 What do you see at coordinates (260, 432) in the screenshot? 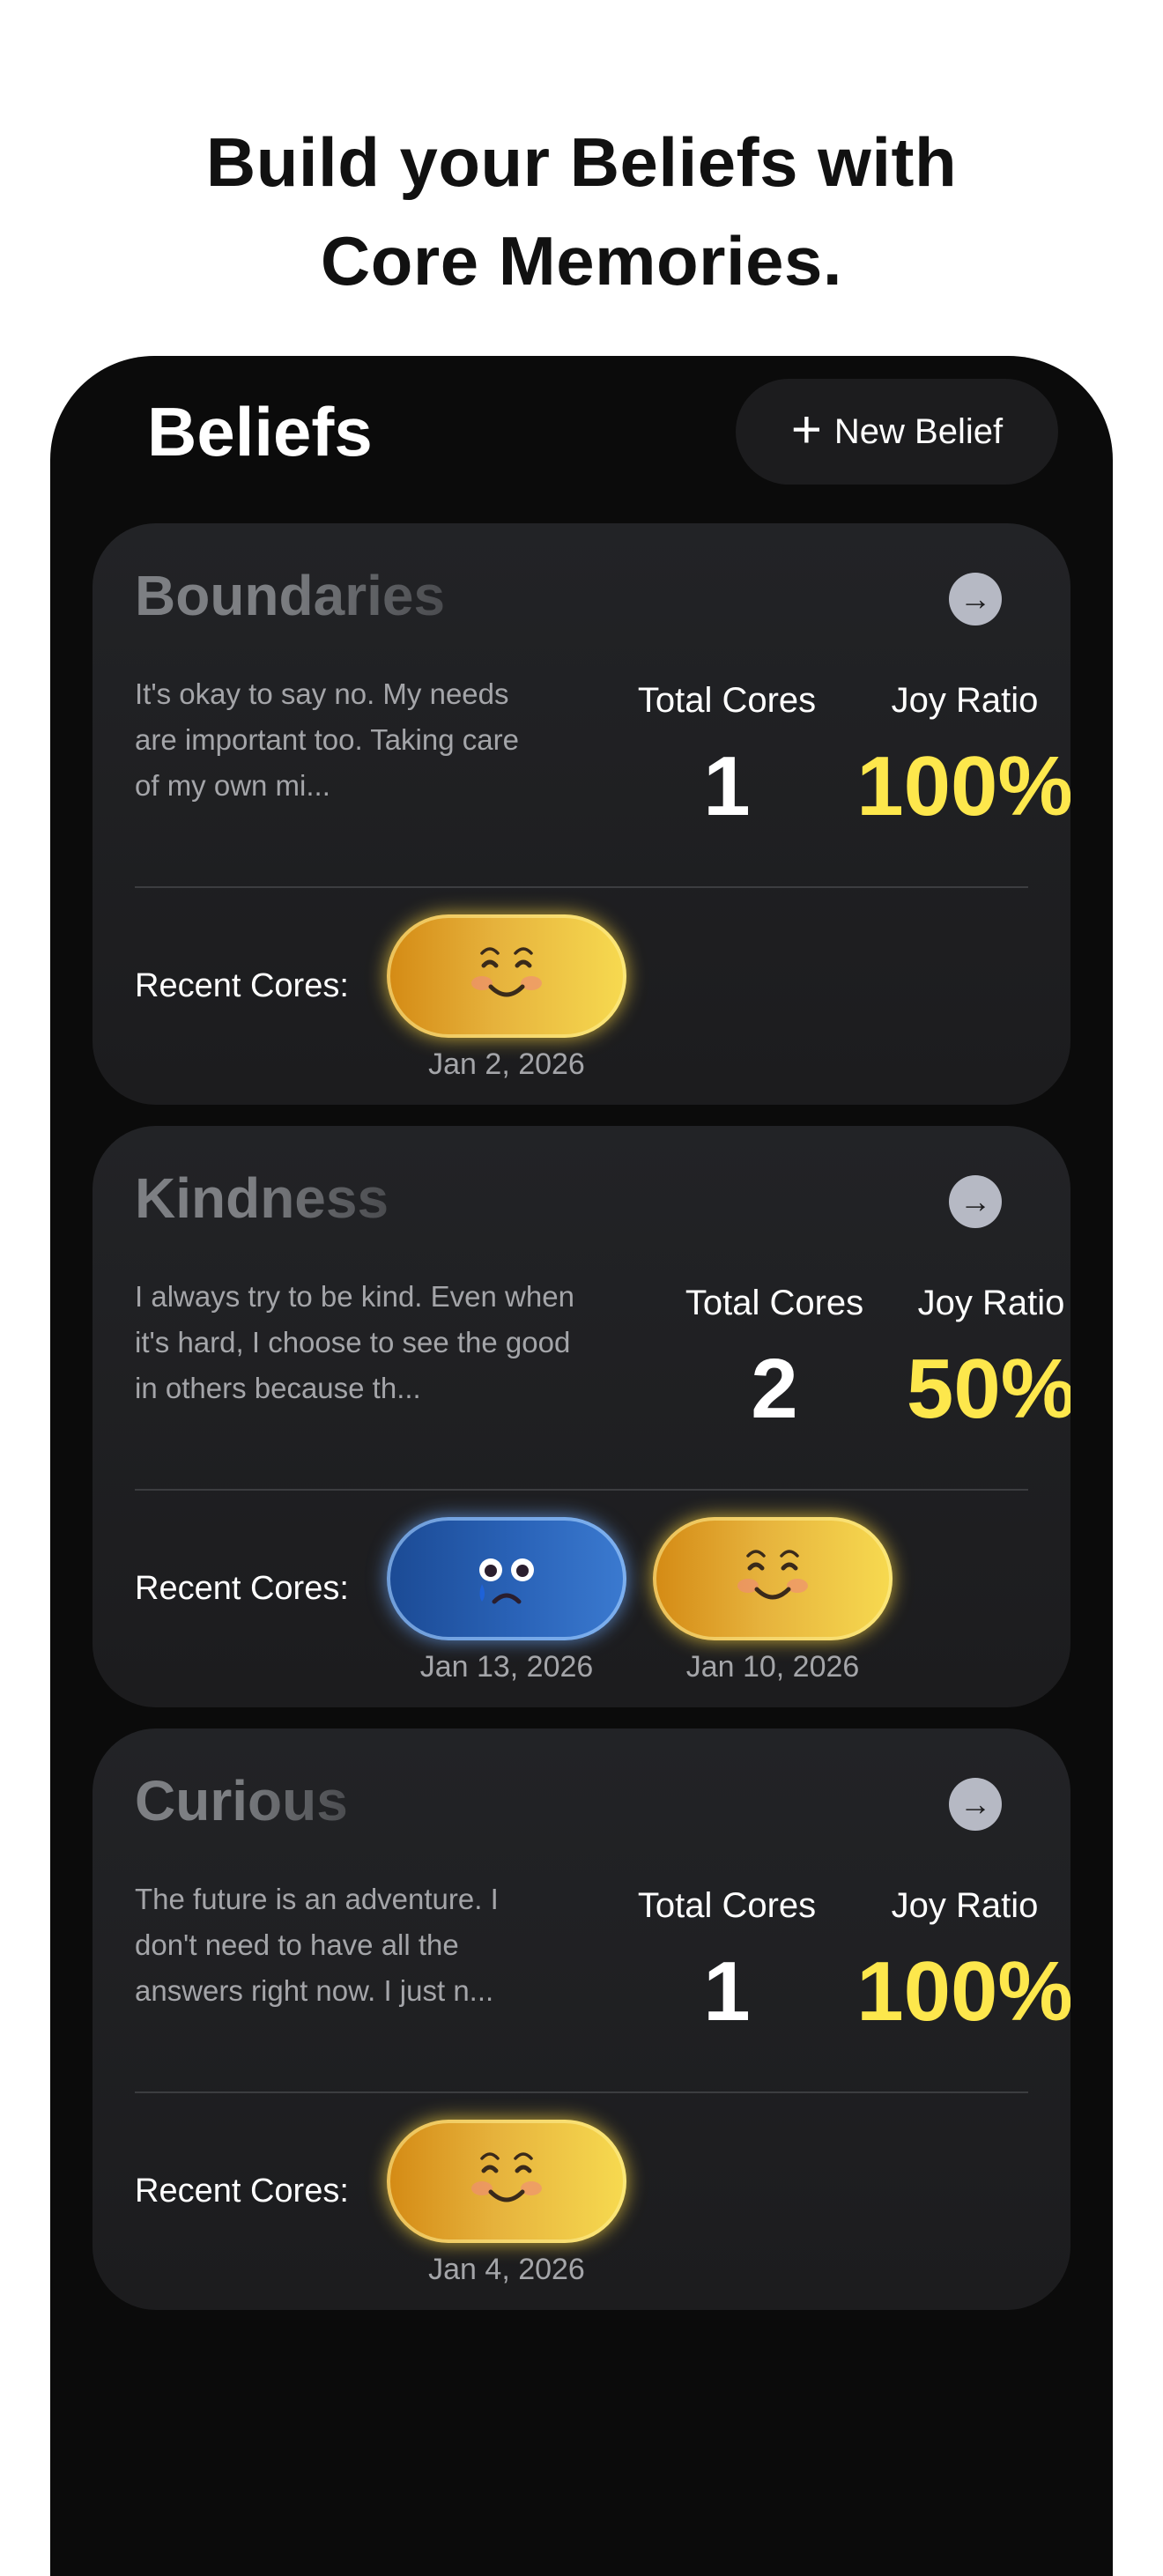
I see `page-title: Beliefs` at bounding box center [260, 432].